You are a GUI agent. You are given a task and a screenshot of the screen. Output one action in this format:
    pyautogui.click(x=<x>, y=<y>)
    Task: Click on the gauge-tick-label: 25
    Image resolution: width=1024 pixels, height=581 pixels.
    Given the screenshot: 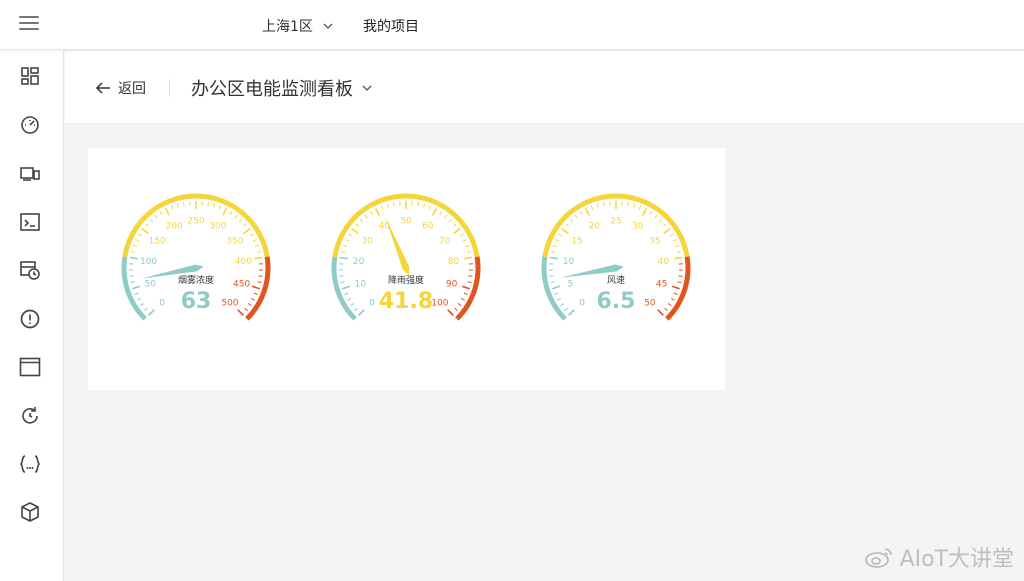 What is the action you would take?
    pyautogui.click(x=615, y=222)
    